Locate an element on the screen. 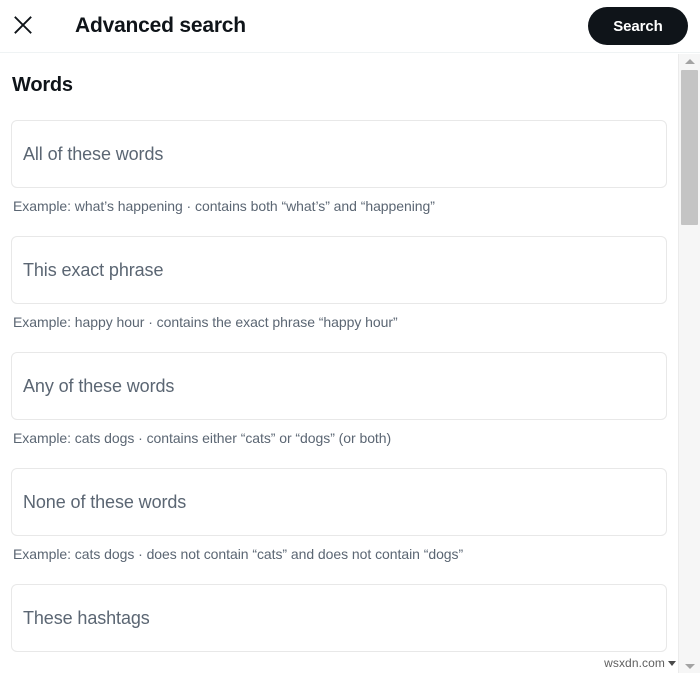 This screenshot has height=673, width=700. field-label-any-of-these-words: Any of these words is located at coordinates (99, 386).